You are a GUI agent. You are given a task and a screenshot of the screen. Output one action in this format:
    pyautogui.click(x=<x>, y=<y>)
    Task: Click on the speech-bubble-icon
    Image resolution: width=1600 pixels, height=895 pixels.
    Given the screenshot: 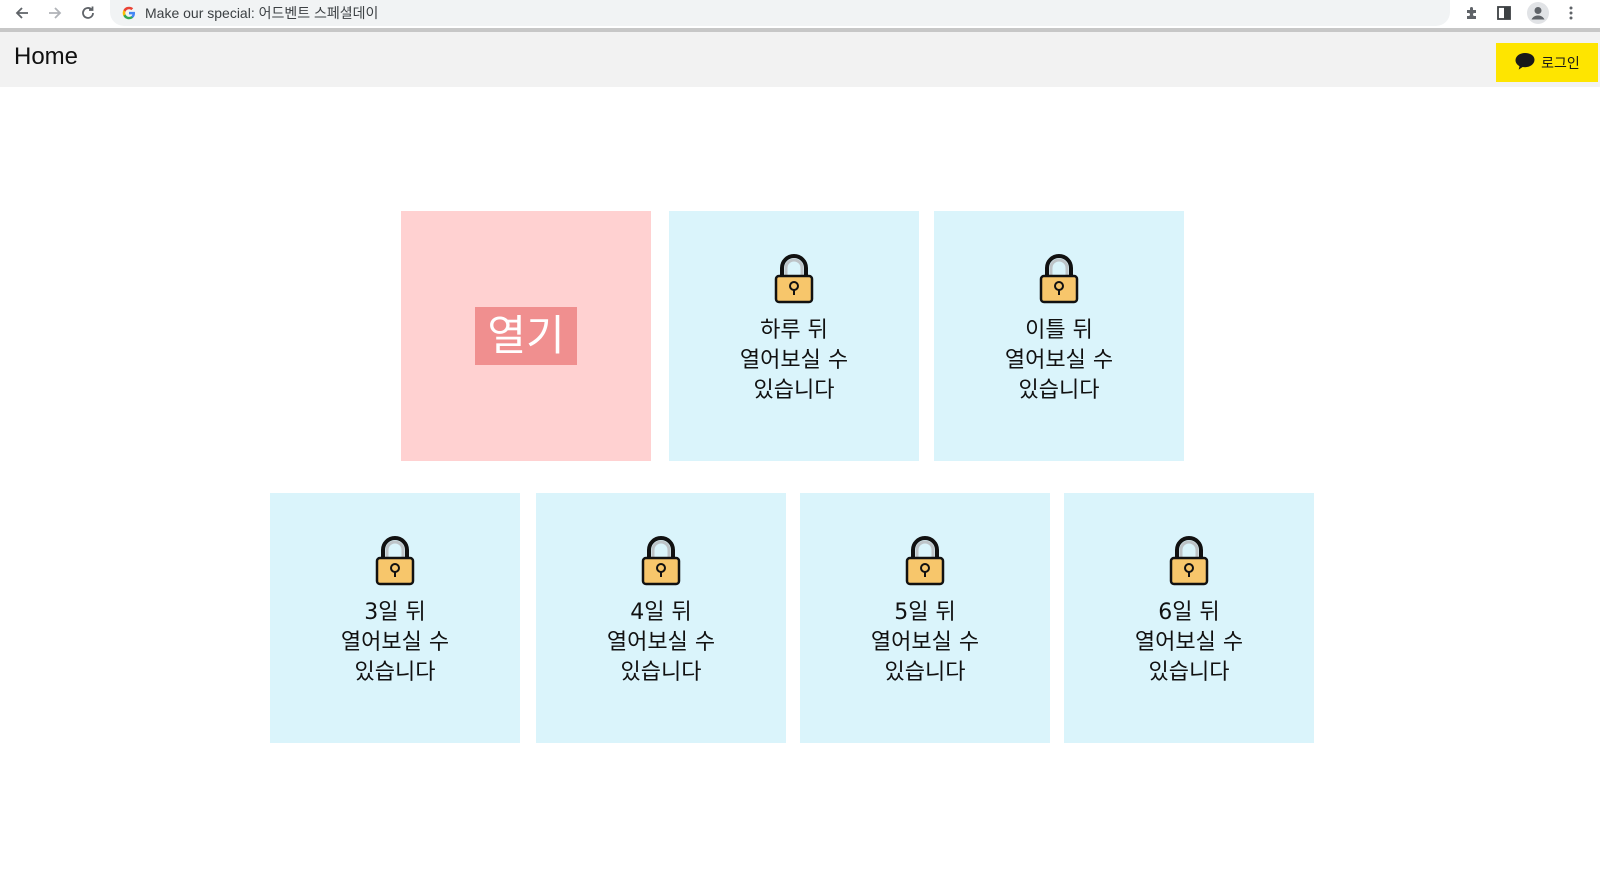 What is the action you would take?
    pyautogui.click(x=1525, y=63)
    